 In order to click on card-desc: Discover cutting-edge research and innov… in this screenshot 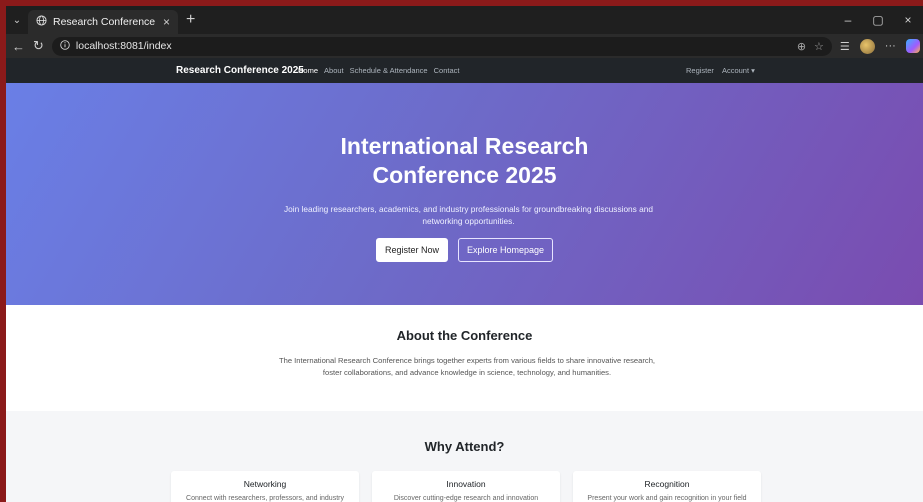, I will do `click(466, 498)`.